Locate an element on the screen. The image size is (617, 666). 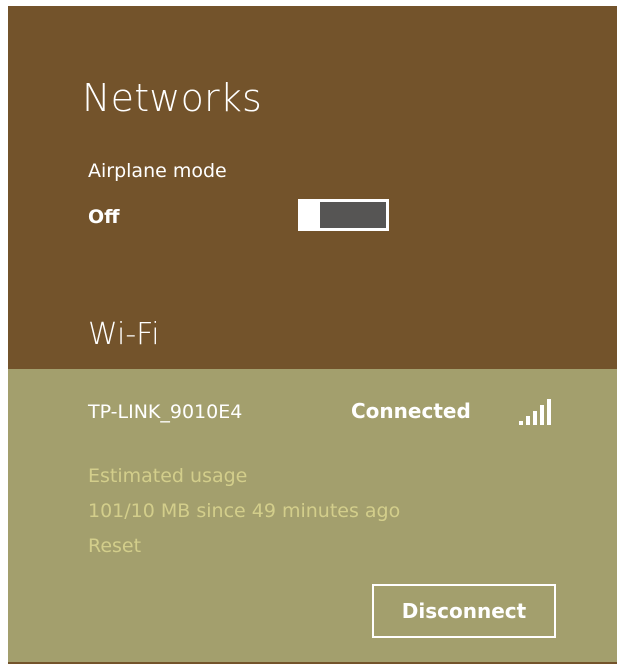
airplane-mode-toggle is located at coordinates (343, 215).